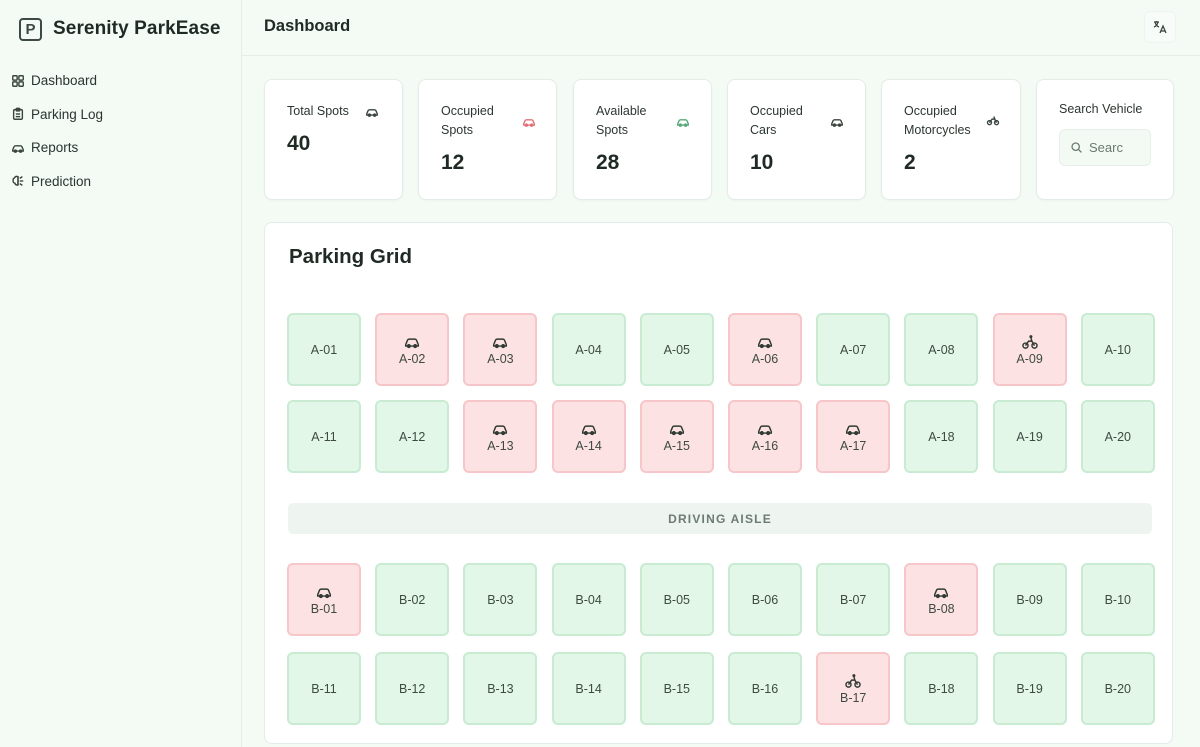 The image size is (1200, 747). What do you see at coordinates (937, 120) in the screenshot?
I see `stat-label: Occupied Motorcycles` at bounding box center [937, 120].